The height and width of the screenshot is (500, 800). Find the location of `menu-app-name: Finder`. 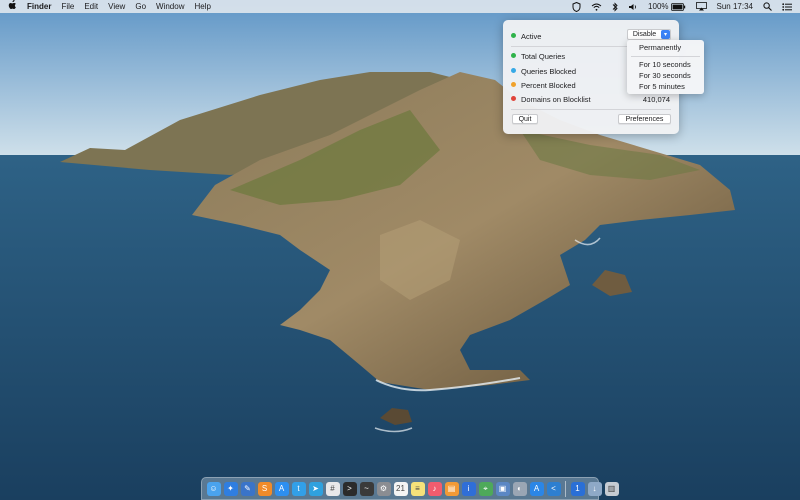

menu-app-name: Finder is located at coordinates (39, 6).